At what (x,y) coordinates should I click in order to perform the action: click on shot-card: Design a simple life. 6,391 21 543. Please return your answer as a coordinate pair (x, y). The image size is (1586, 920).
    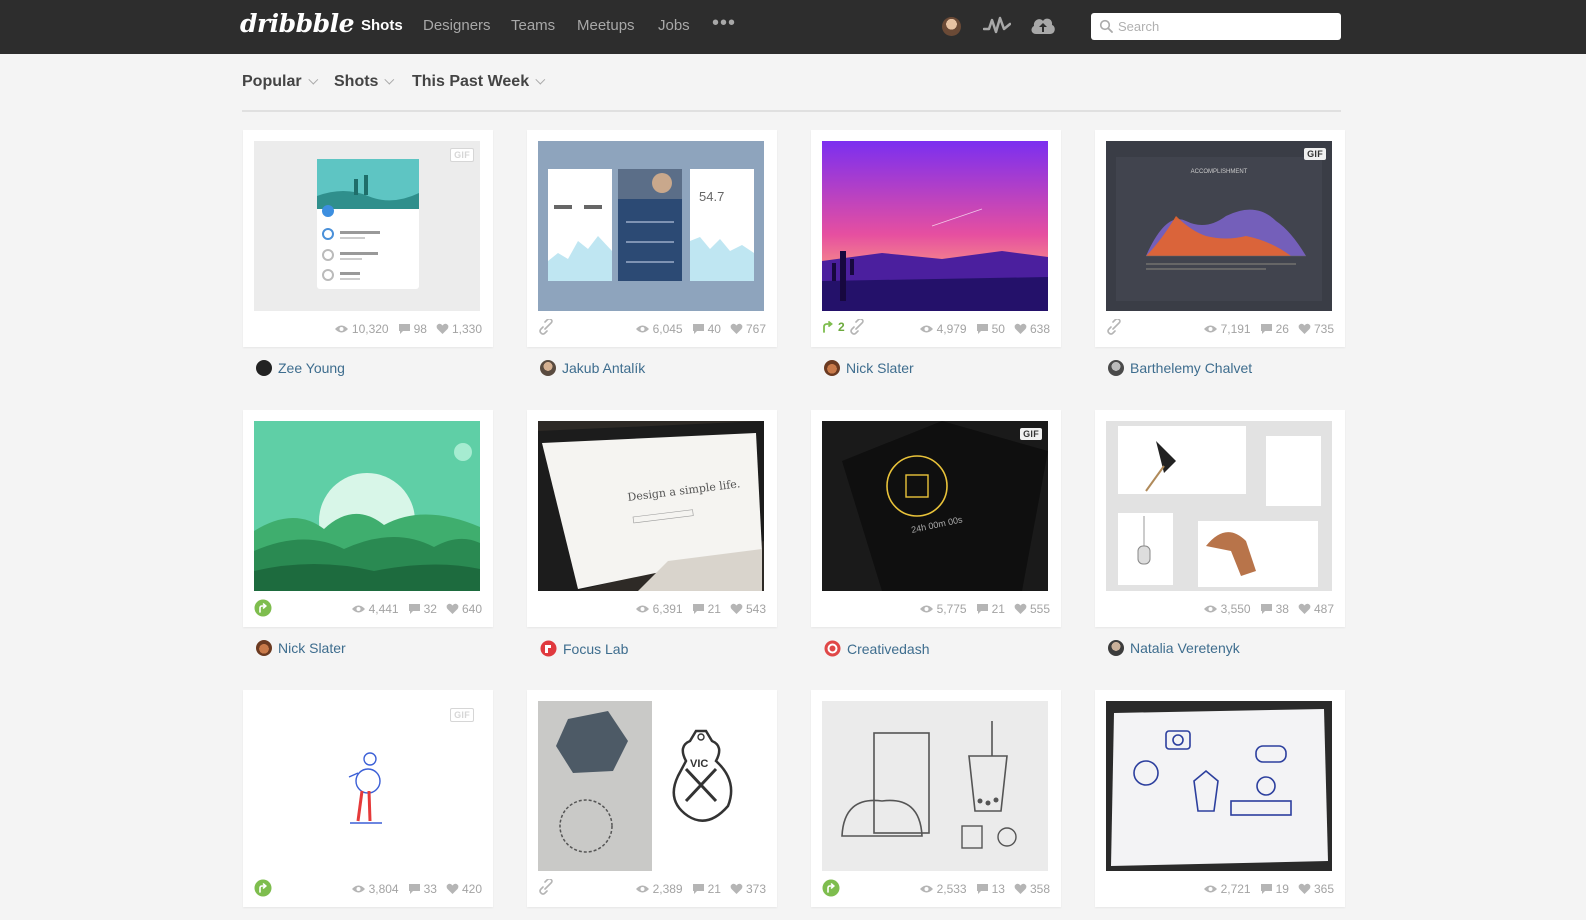
    Looking at the image, I should click on (652, 518).